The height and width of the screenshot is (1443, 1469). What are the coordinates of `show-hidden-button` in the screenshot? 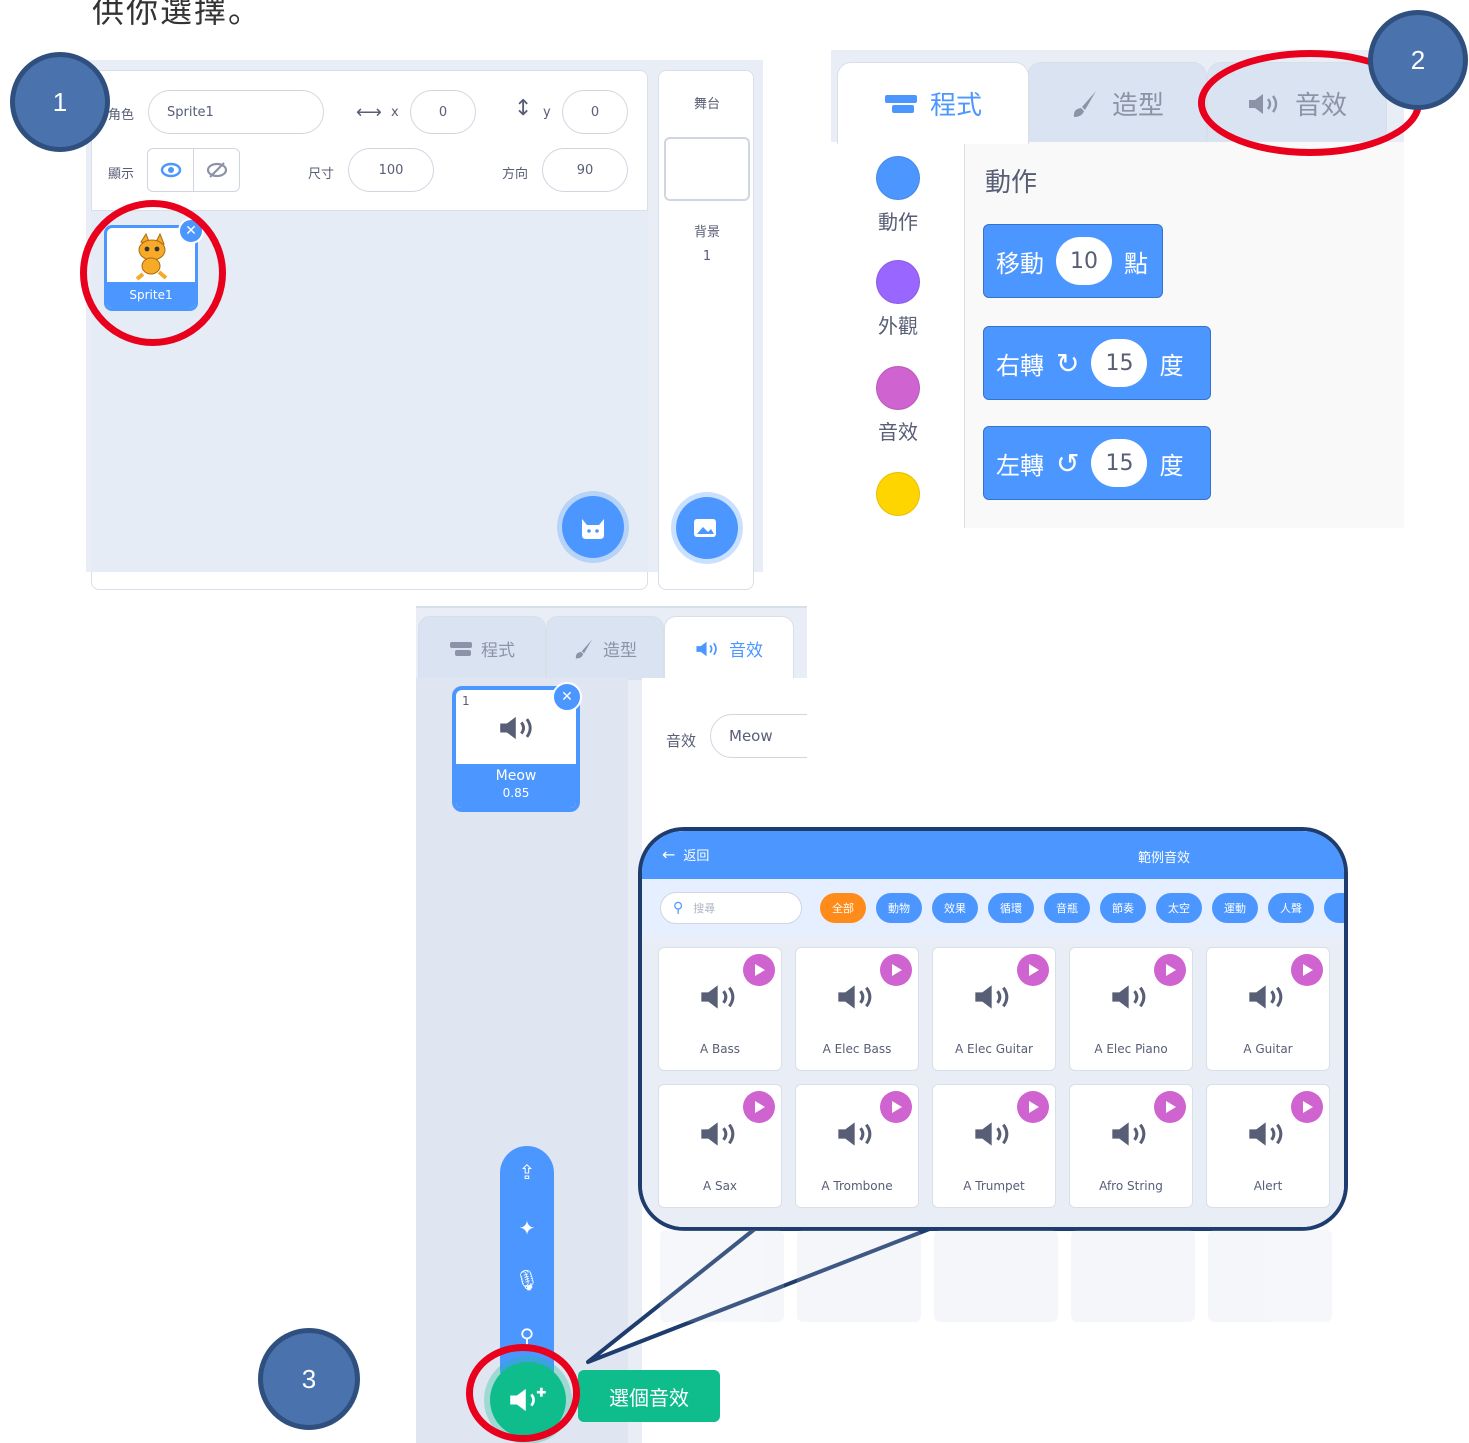 It's located at (216, 170).